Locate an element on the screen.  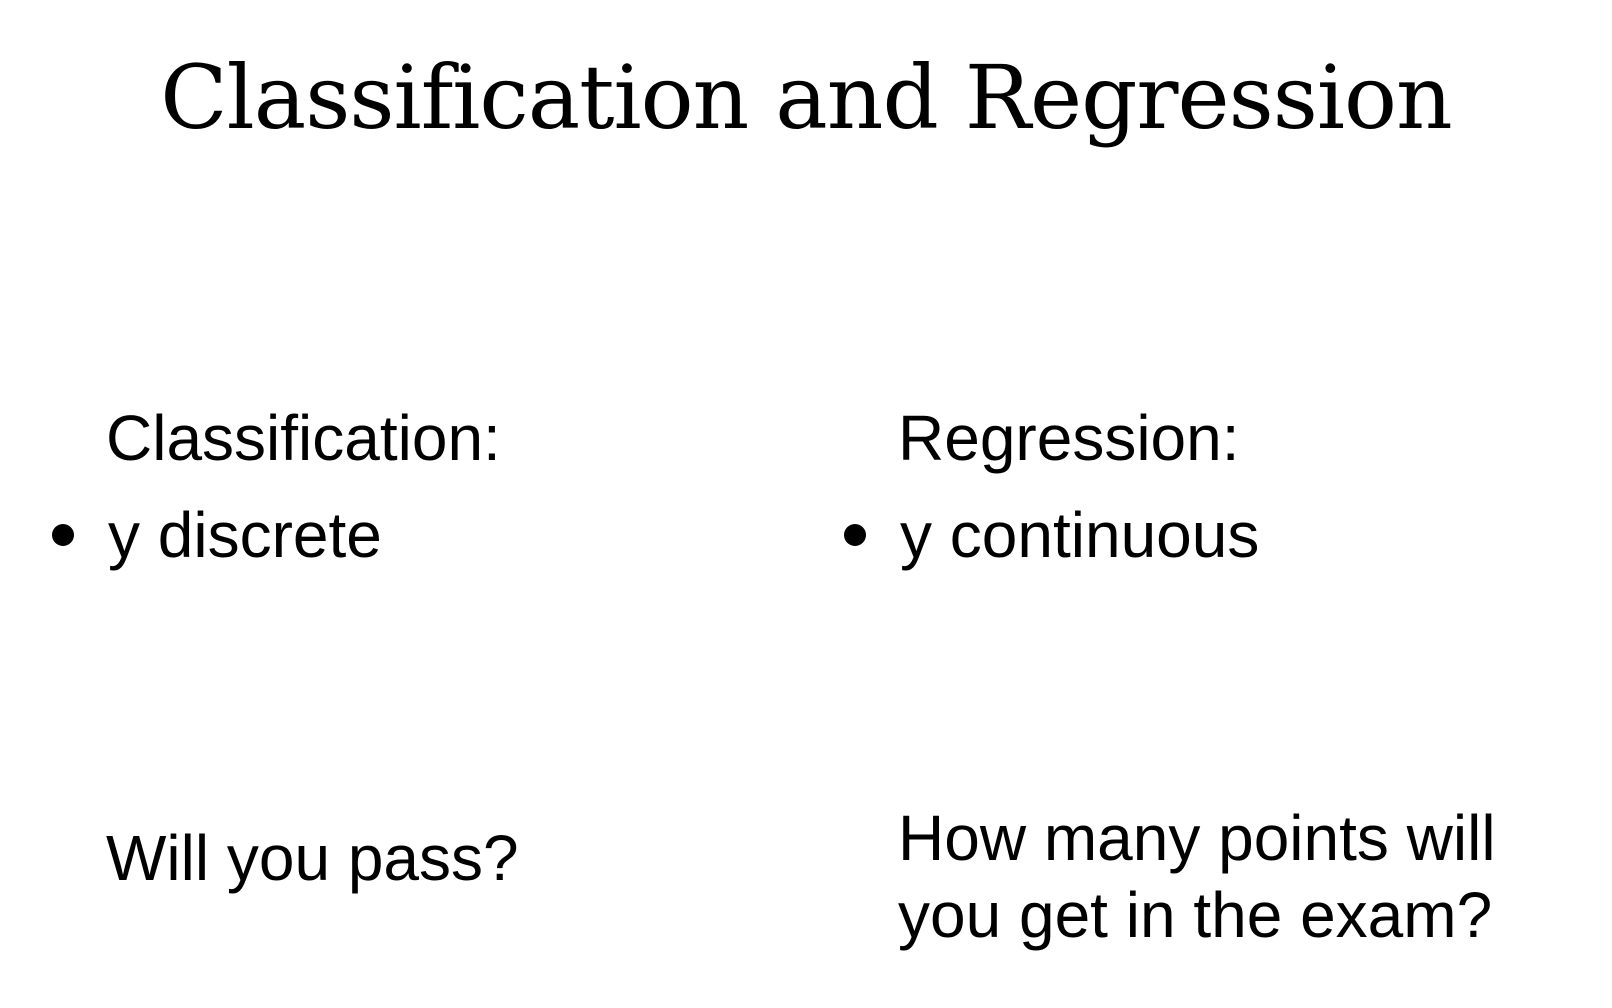
classification-bullet-text: y discrete is located at coordinates (245, 534).